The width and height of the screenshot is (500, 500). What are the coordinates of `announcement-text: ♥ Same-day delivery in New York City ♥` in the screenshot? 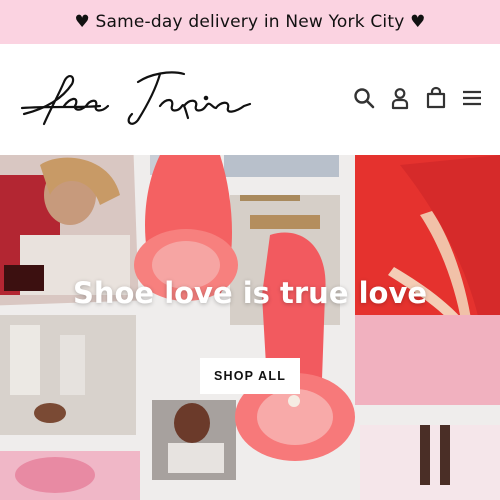 It's located at (250, 22).